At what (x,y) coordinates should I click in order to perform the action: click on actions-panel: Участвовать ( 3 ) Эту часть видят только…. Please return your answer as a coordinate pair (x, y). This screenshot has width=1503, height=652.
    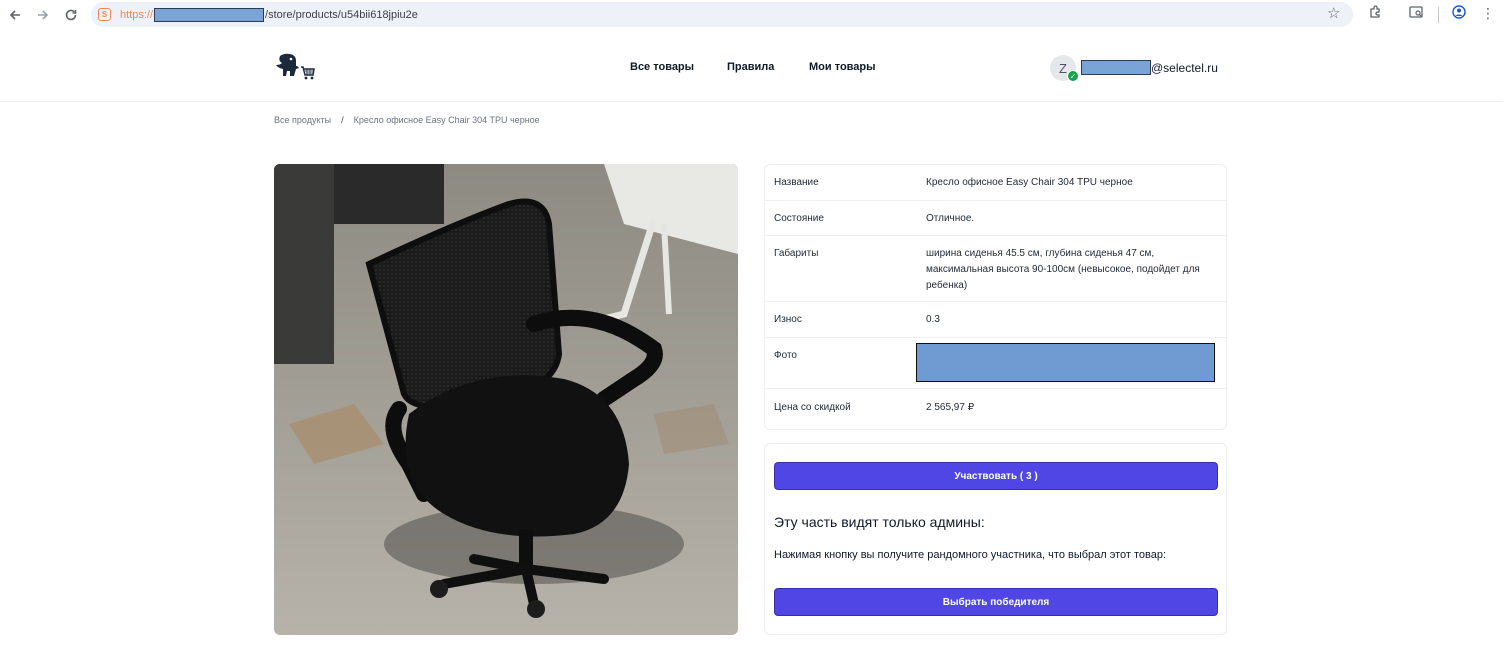
    Looking at the image, I should click on (995, 539).